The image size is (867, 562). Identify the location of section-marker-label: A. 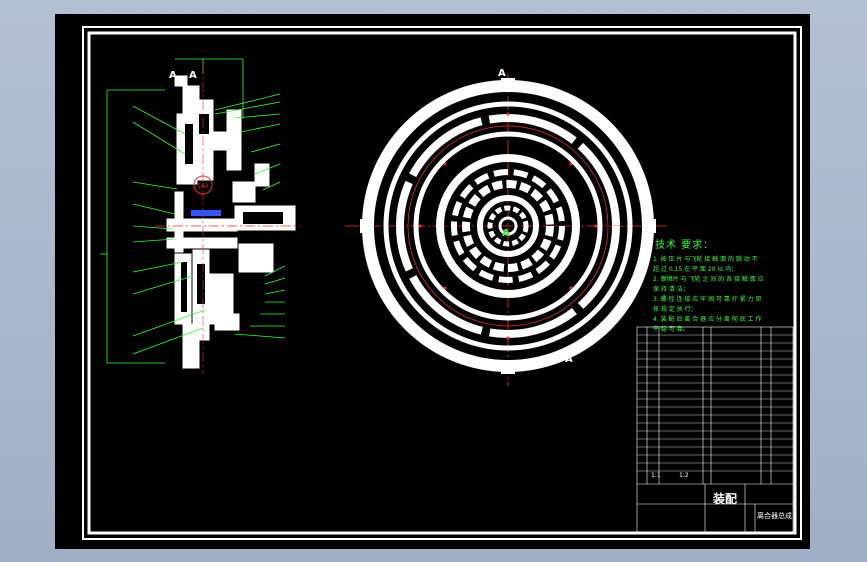
(173, 75).